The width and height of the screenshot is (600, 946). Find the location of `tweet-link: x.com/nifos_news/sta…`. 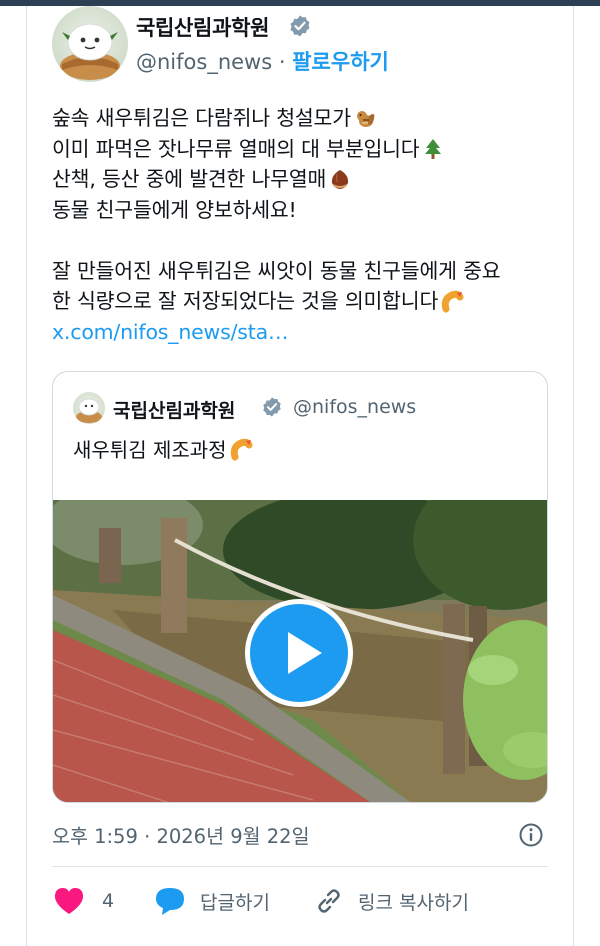

tweet-link: x.com/nifos_news/sta… is located at coordinates (170, 332).